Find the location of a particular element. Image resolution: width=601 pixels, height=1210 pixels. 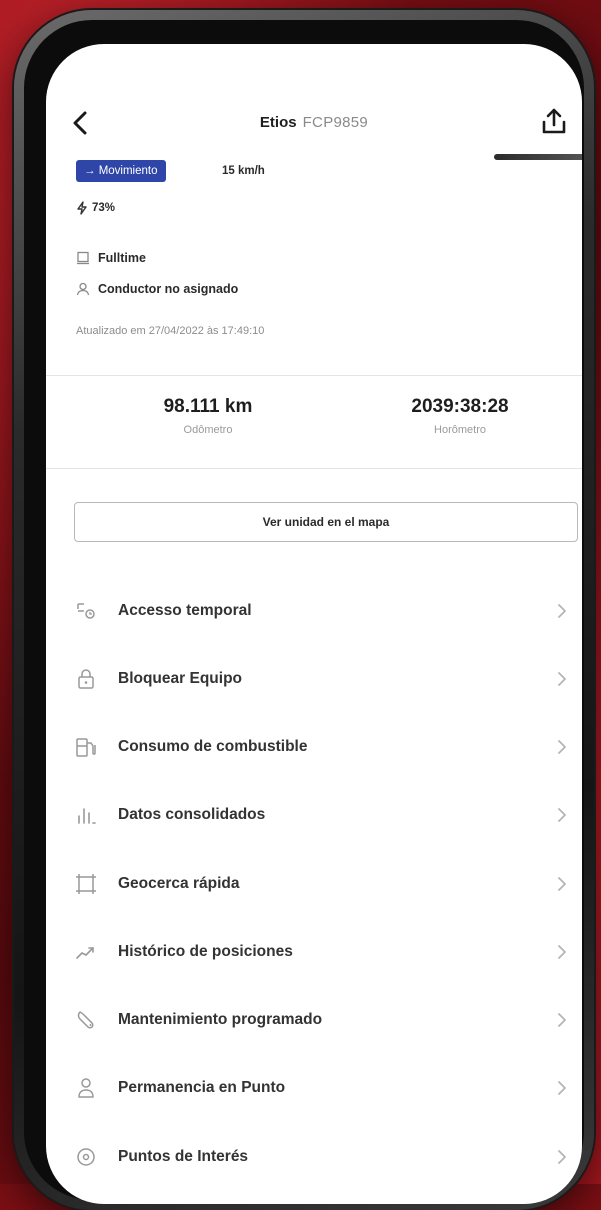

speed-value: 15 km/h is located at coordinates (243, 171).